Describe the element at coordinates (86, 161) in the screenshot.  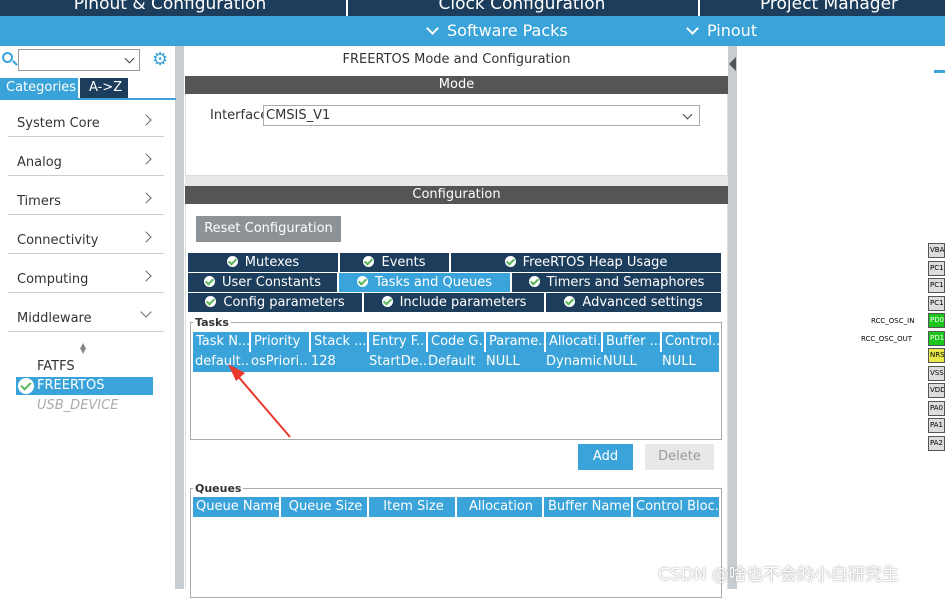
I see `category-analog: Analog` at that location.